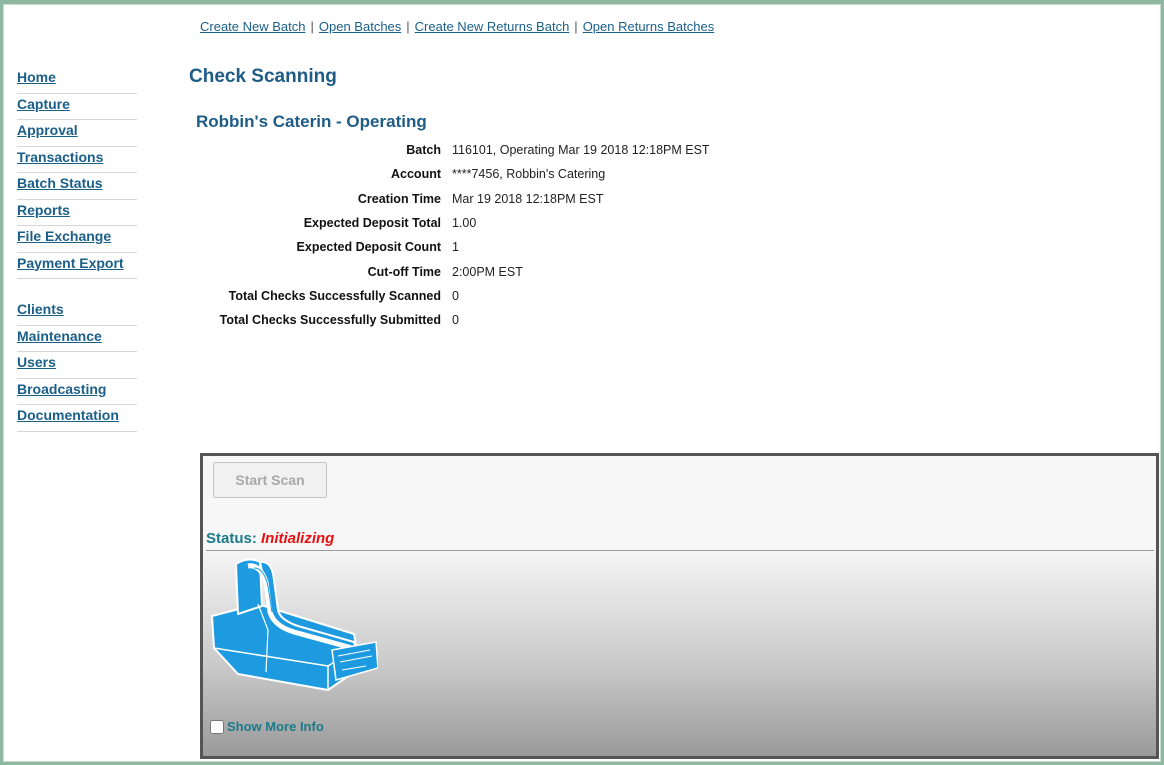  Describe the element at coordinates (77, 365) in the screenshot. I see `sidebar-item-users: Users` at that location.